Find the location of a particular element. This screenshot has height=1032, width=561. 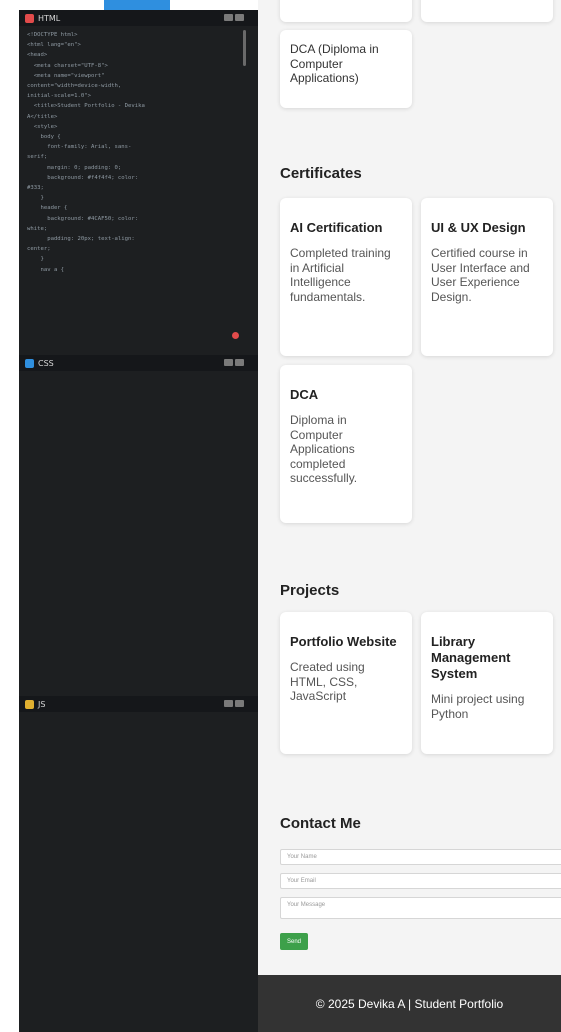

certificate-title: AI Certification is located at coordinates (336, 227).